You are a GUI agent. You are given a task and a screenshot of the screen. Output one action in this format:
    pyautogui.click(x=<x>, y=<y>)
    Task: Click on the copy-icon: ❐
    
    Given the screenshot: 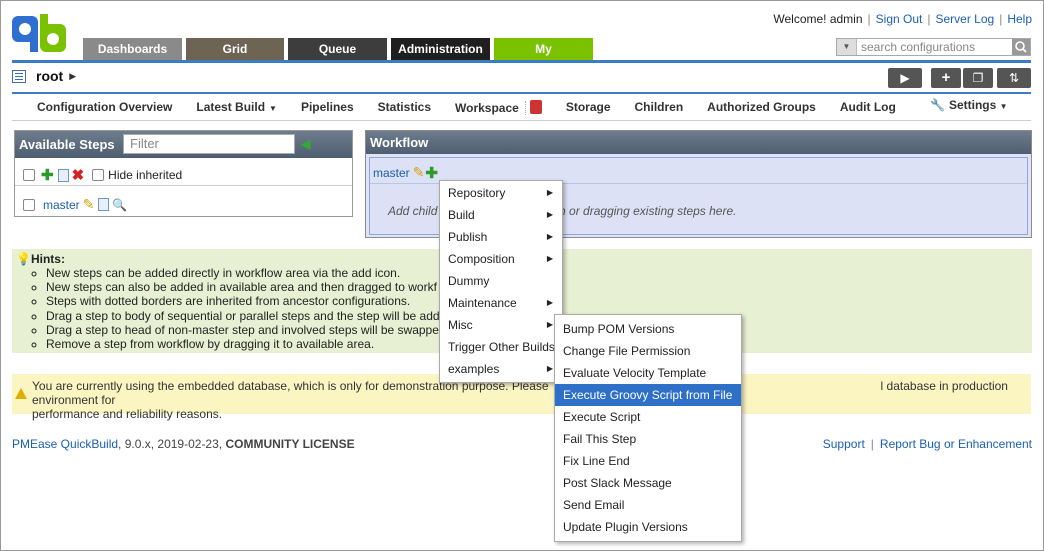 What is the action you would take?
    pyautogui.click(x=978, y=78)
    